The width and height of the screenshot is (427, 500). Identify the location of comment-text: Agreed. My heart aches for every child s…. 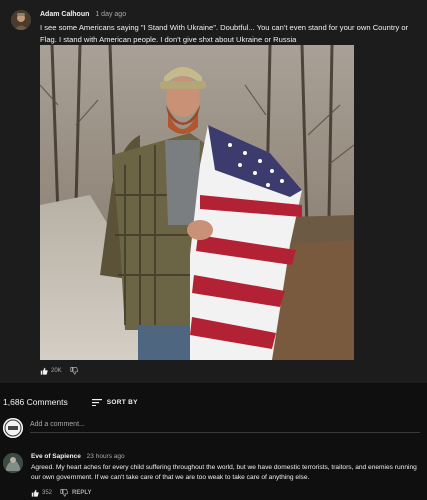
(224, 472).